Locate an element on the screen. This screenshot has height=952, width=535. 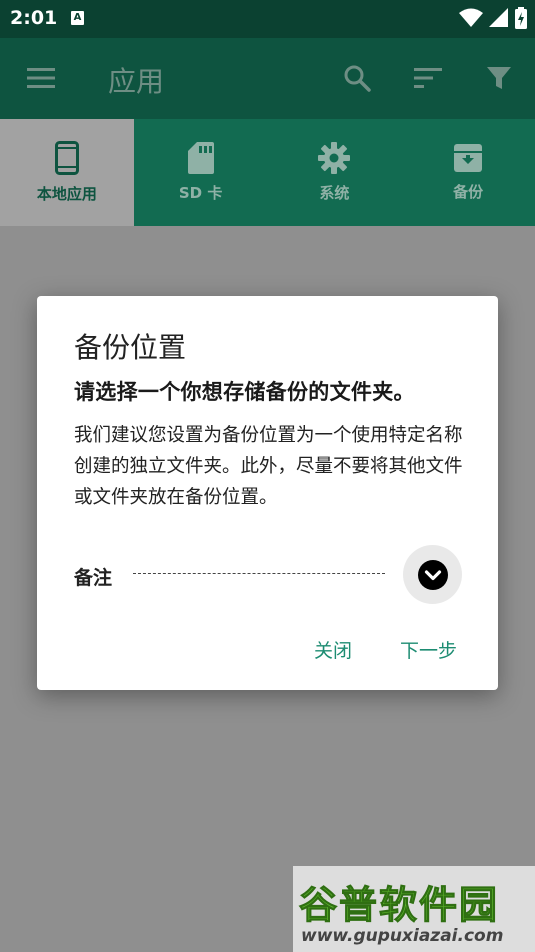
filter-icon is located at coordinates (499, 78).